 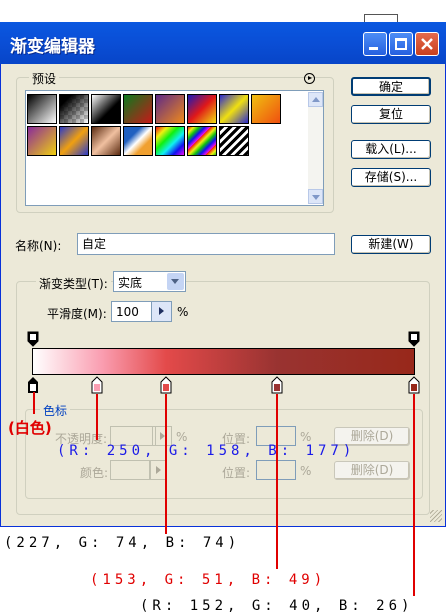 I want to click on name-input: 自定, so click(x=206, y=244).